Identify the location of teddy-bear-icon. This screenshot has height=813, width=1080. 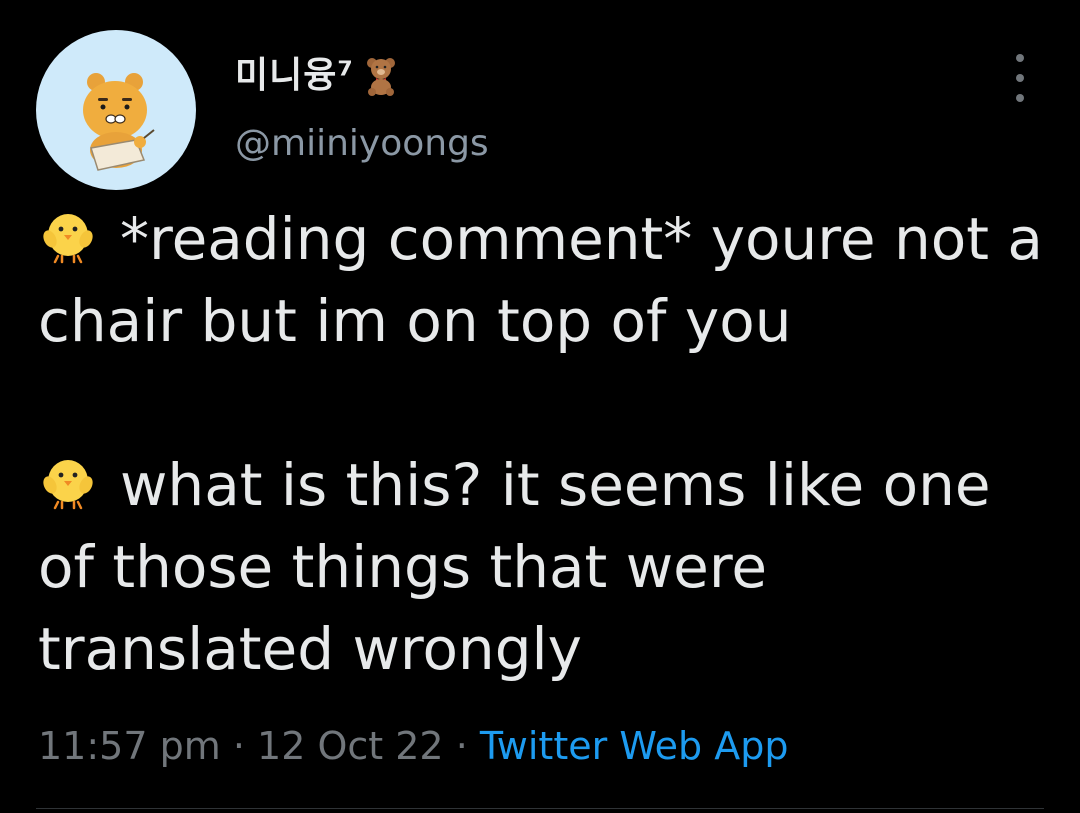
(381, 76).